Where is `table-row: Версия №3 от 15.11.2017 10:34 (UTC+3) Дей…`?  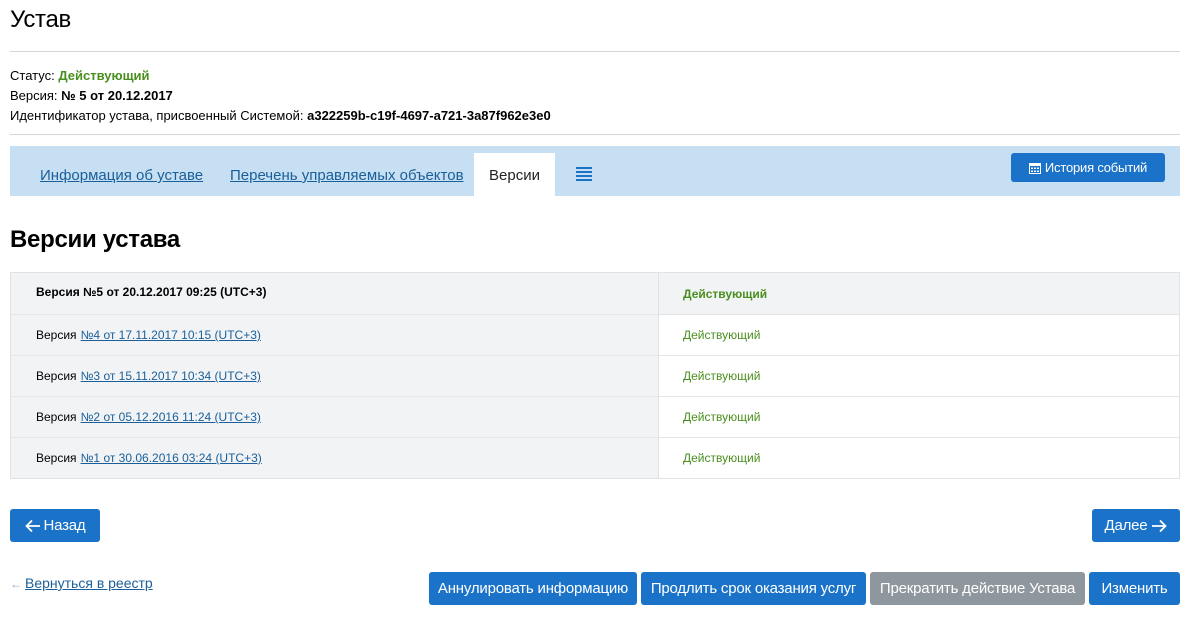
table-row: Версия №3 от 15.11.2017 10:34 (UTC+3) Дей… is located at coordinates (595, 375).